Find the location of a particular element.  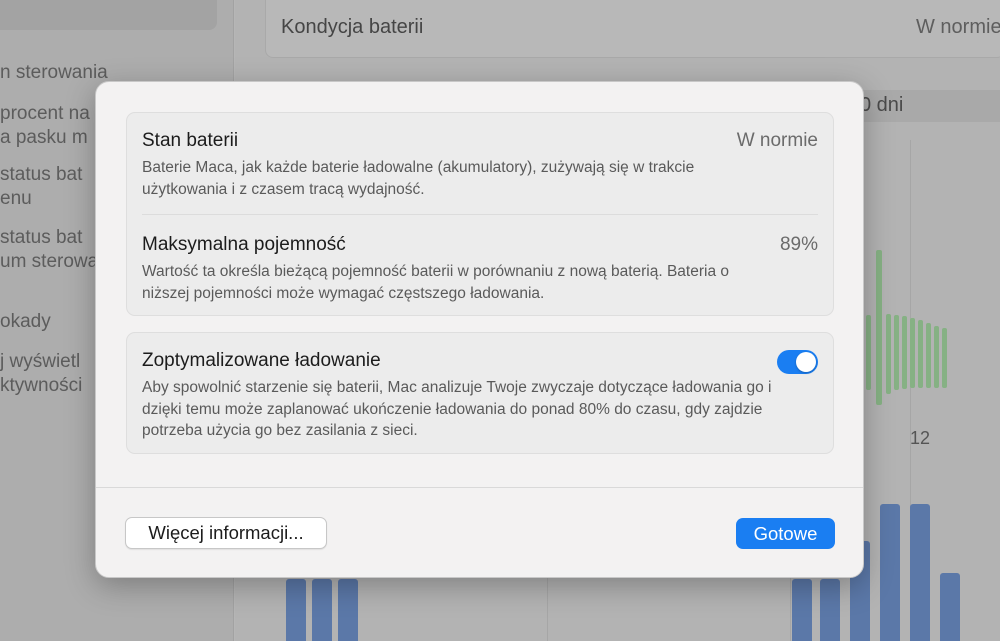

divider is located at coordinates (480, 214).